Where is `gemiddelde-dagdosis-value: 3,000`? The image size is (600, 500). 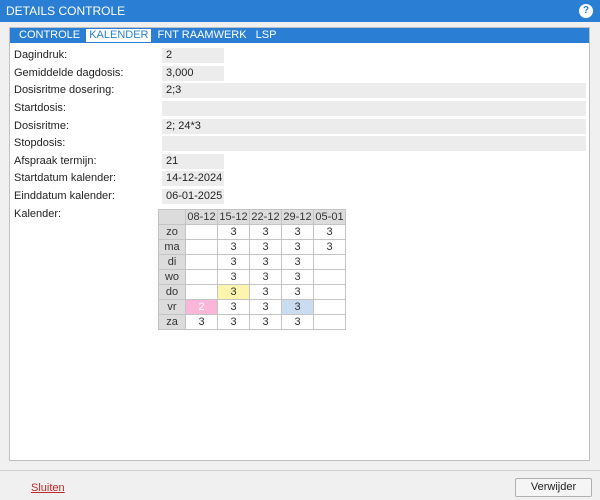 gemiddelde-dagdosis-value: 3,000 is located at coordinates (193, 73).